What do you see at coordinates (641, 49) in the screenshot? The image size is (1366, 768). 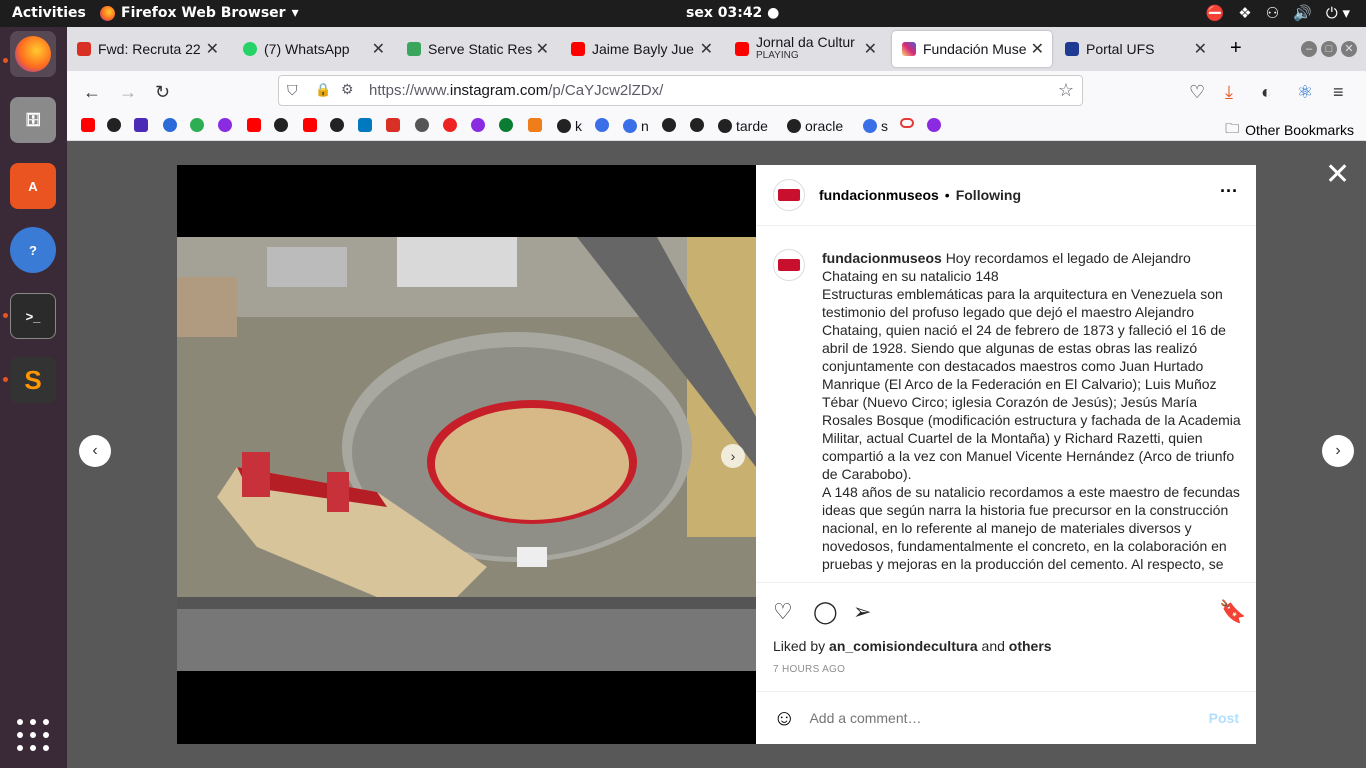 I see `tab-youtube-bayly: Jaime Bayly Jue ✕` at bounding box center [641, 49].